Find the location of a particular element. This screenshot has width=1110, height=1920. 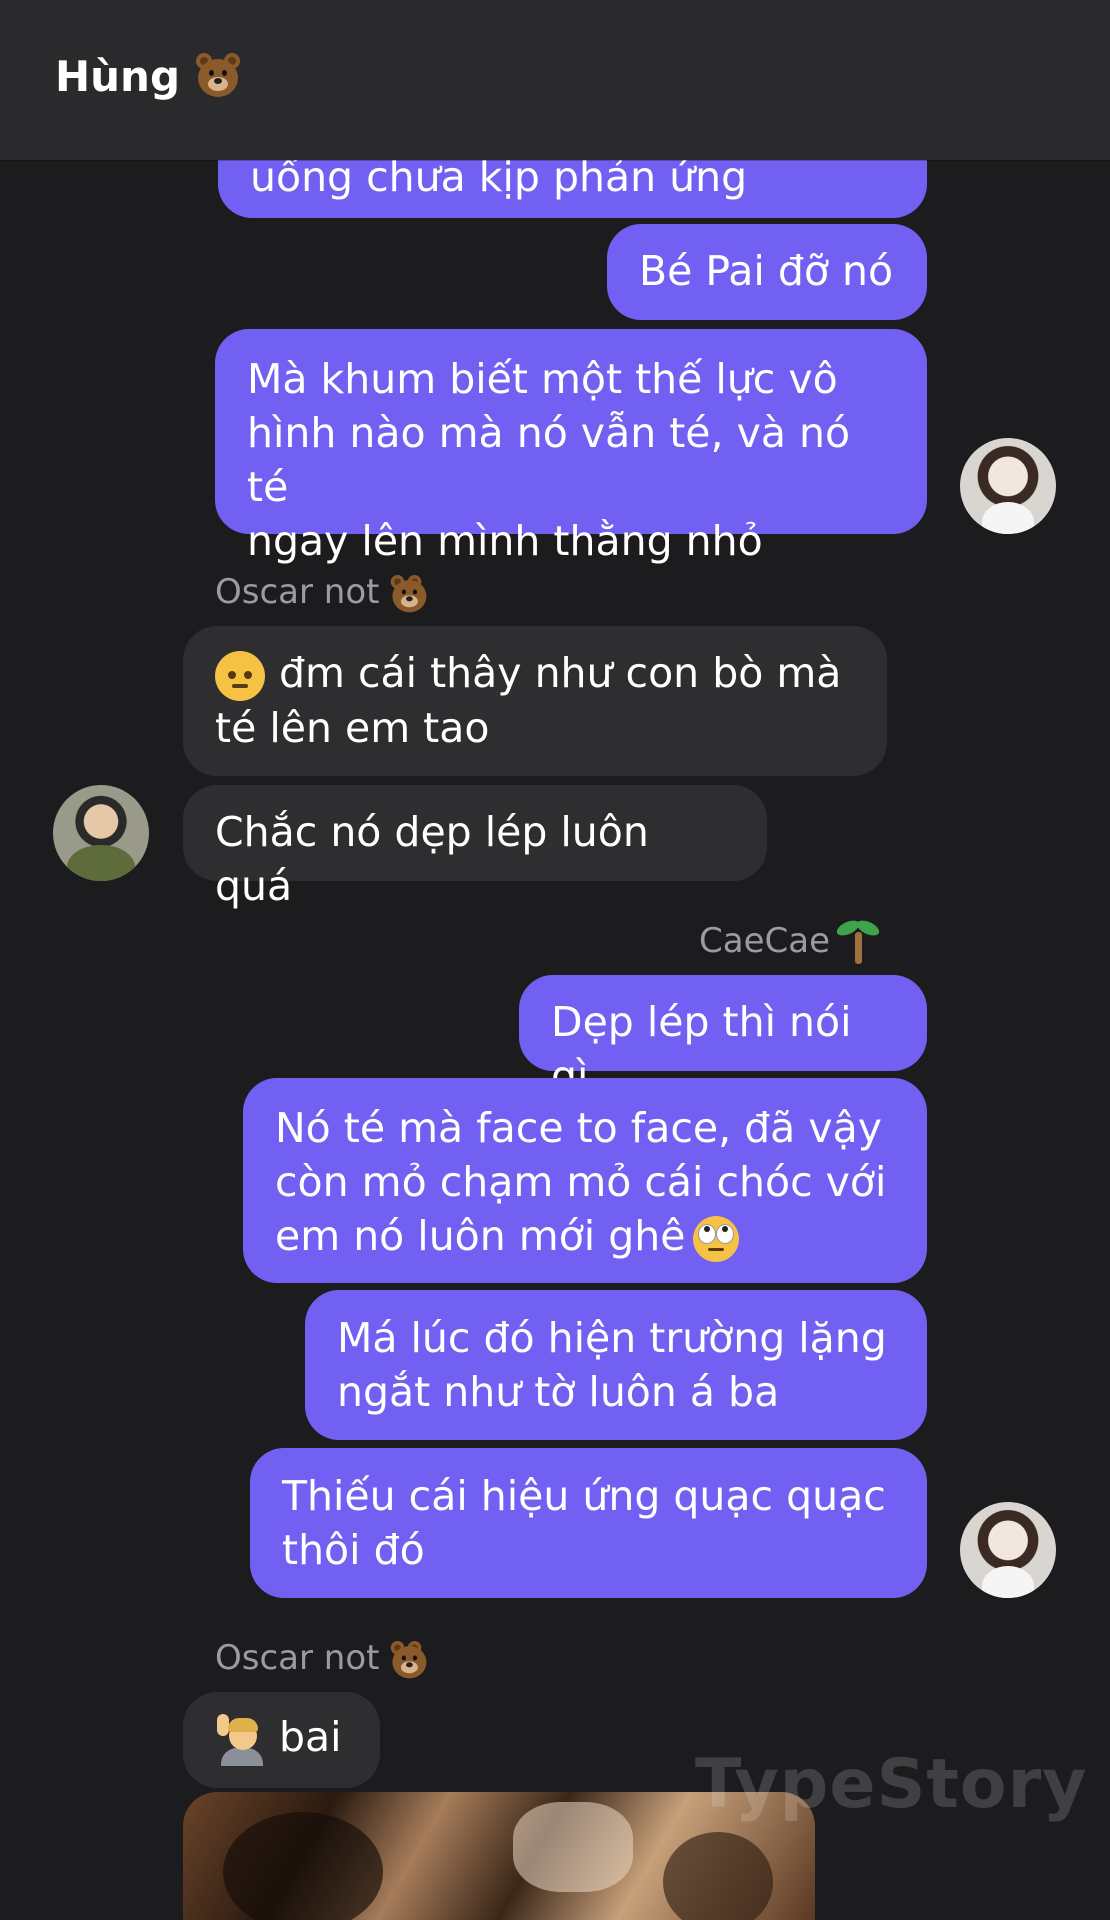

chat-title-text: Hùng is located at coordinates (118, 76).